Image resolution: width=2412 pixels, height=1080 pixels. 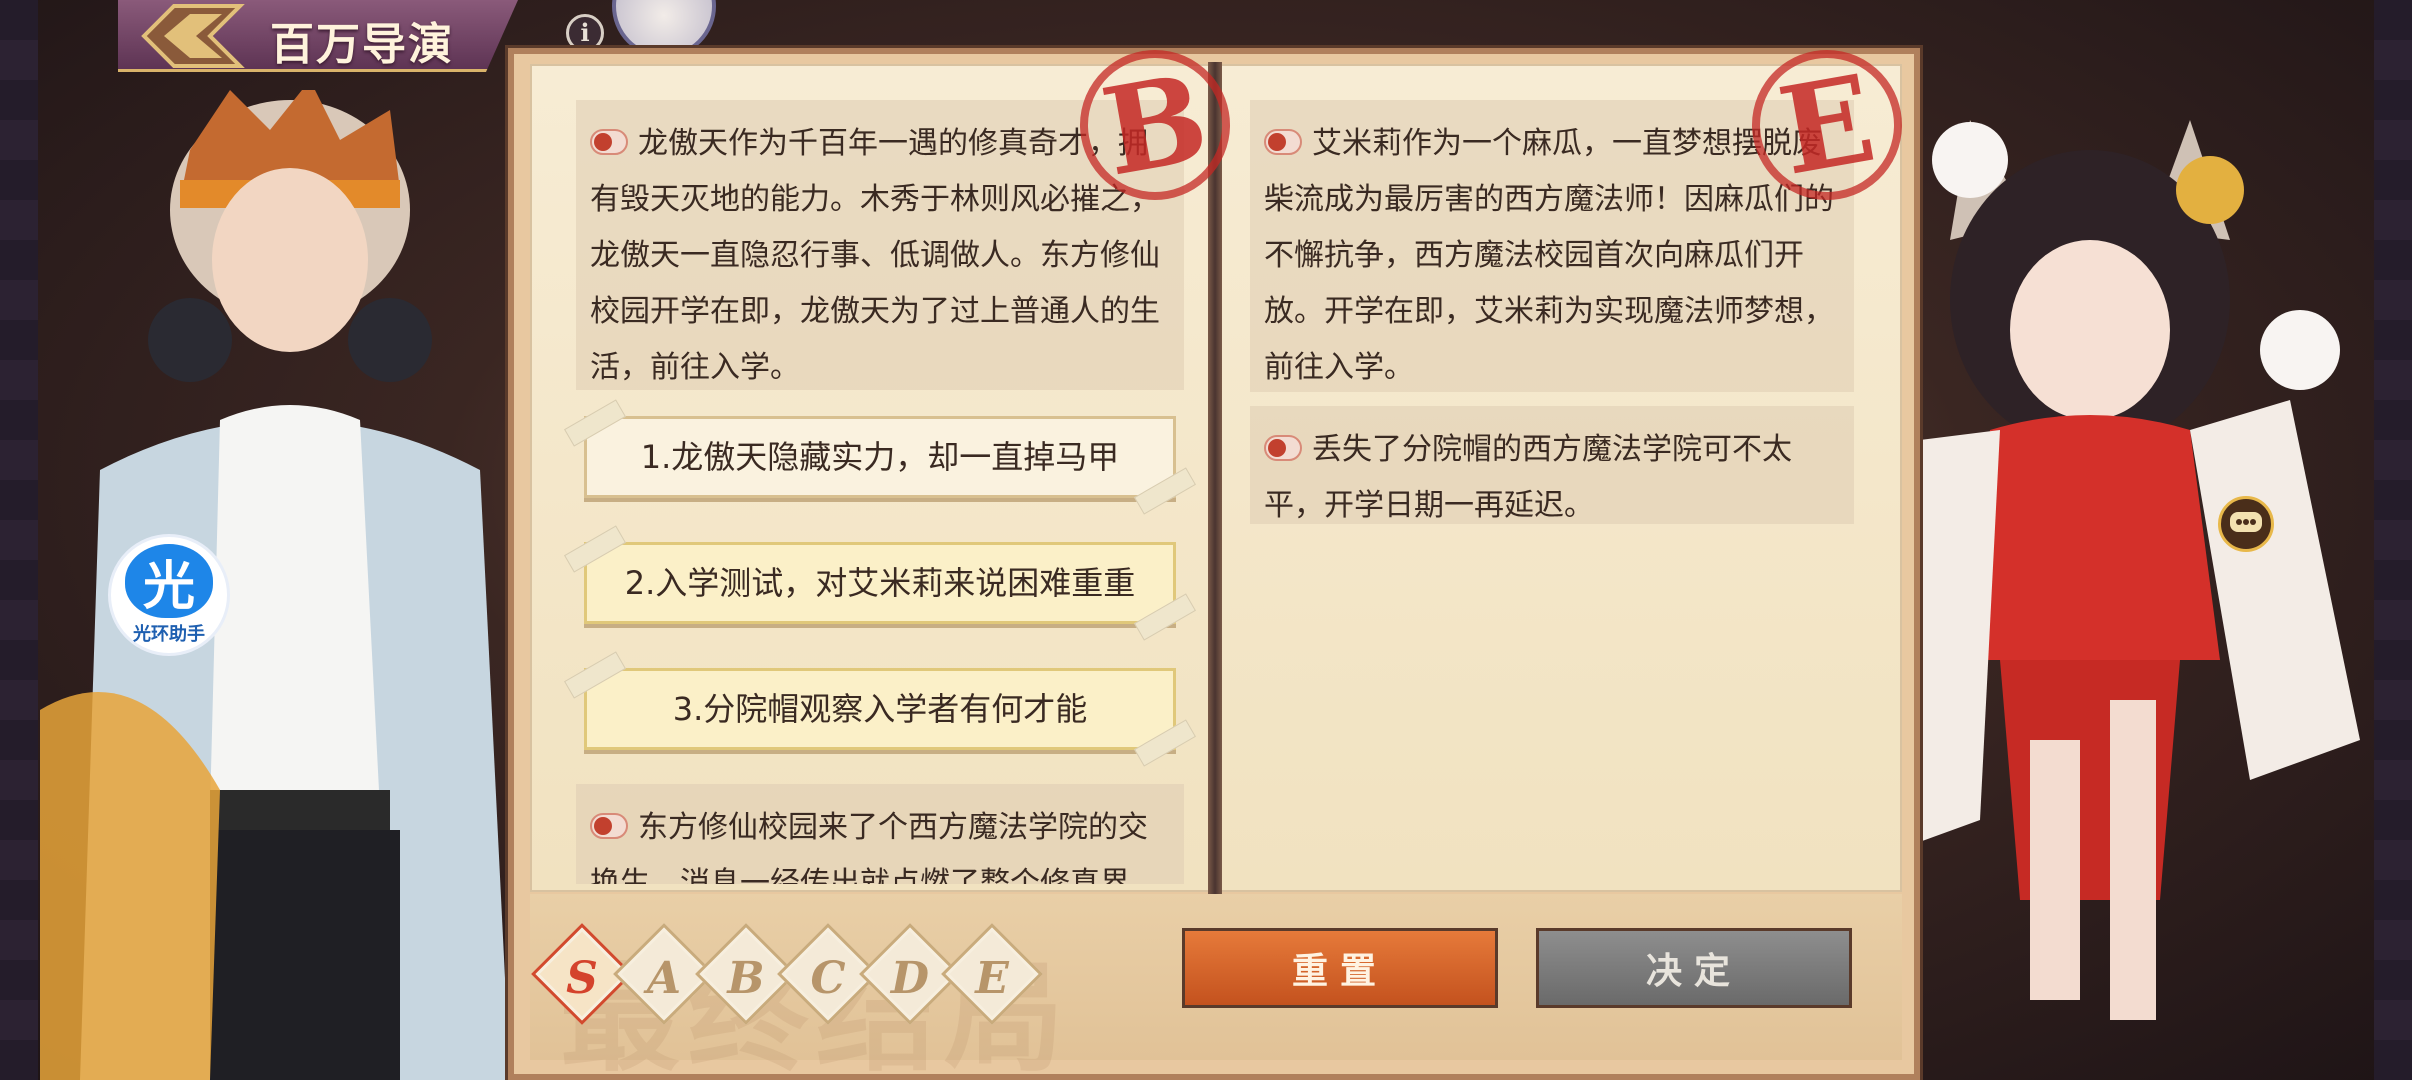 What do you see at coordinates (19, 540) in the screenshot?
I see `left-border` at bounding box center [19, 540].